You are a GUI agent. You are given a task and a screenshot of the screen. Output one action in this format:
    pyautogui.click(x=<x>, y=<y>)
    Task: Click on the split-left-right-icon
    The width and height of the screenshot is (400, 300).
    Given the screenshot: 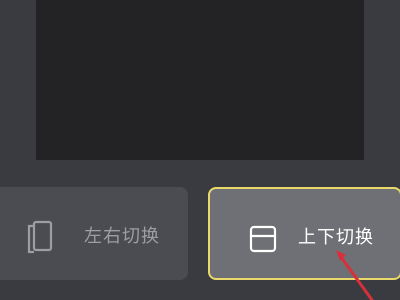 What is the action you would take?
    pyautogui.click(x=40, y=237)
    